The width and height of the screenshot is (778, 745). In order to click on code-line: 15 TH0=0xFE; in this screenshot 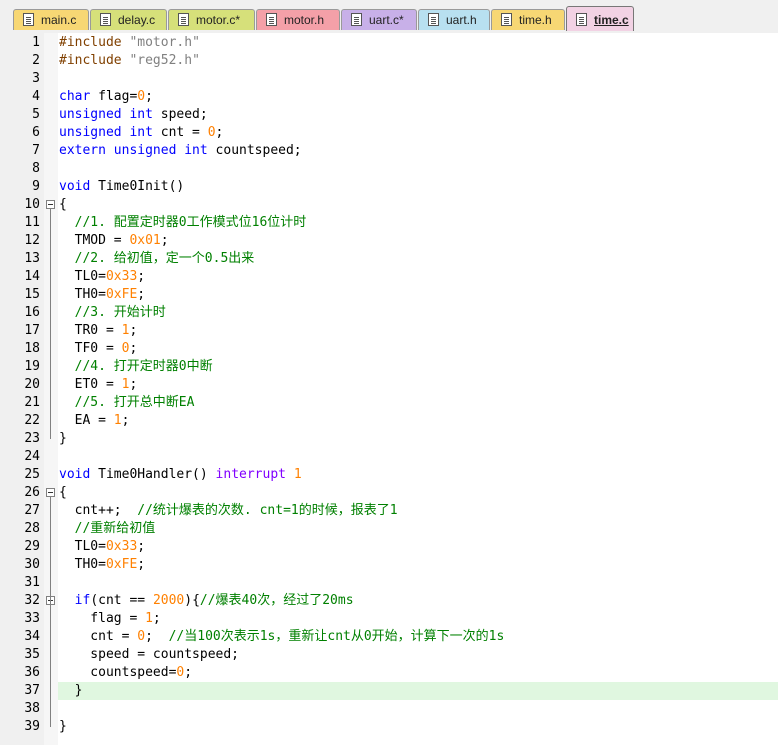, I will do `click(389, 295)`.